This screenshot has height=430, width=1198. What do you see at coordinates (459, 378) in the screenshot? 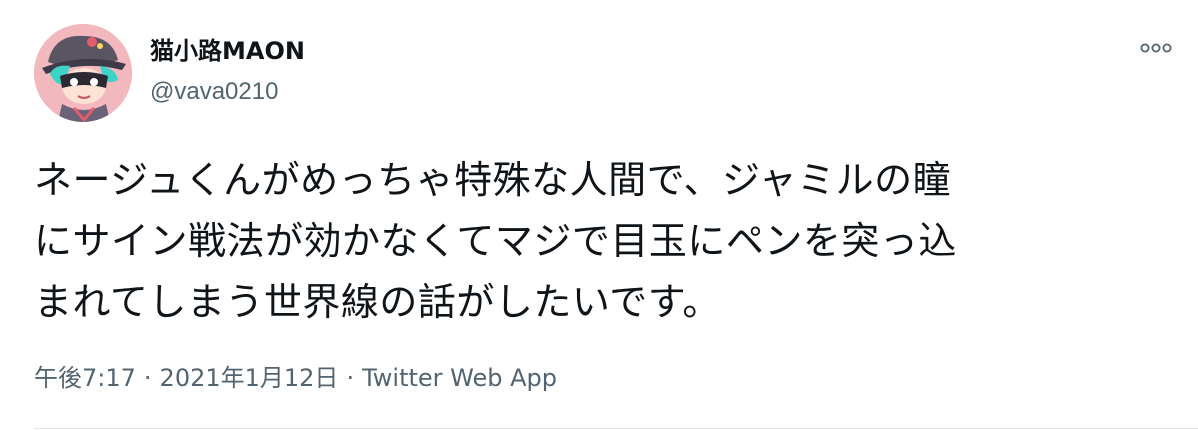
I see `tweet-source: Twitter Web App` at bounding box center [459, 378].